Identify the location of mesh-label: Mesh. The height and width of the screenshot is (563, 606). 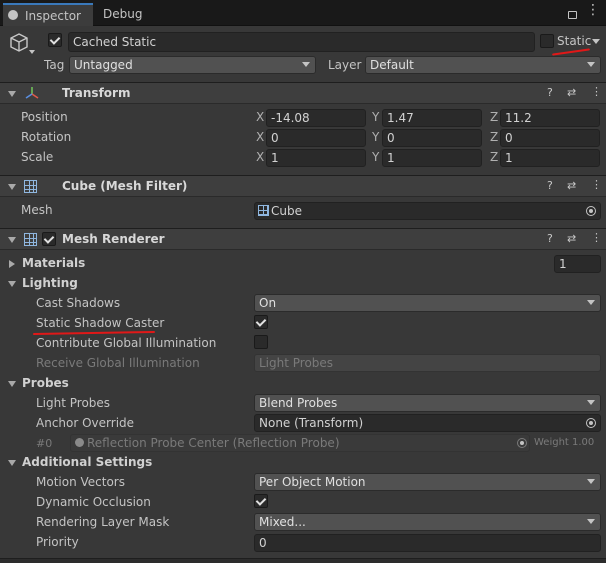
(37, 210).